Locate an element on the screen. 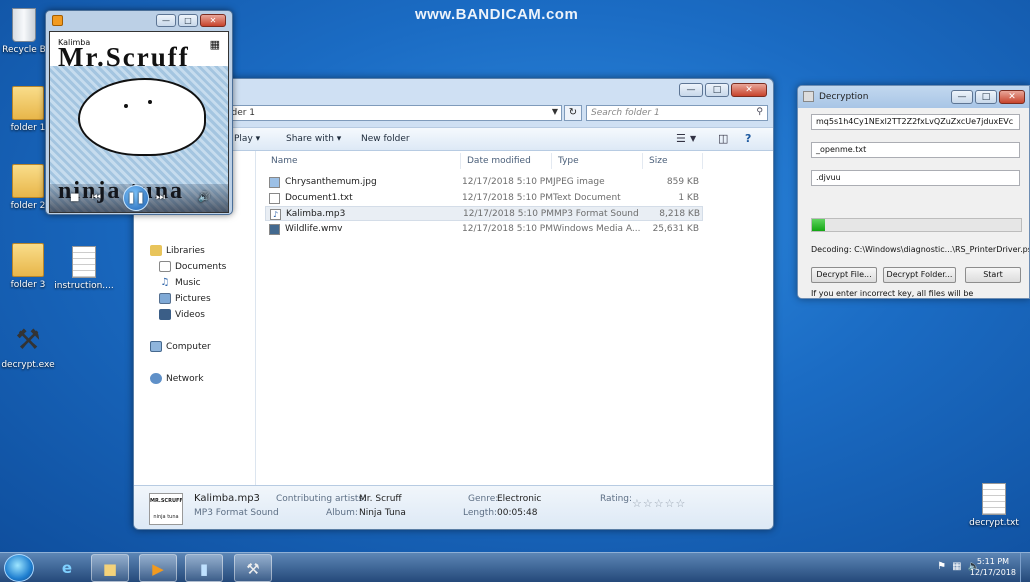 The height and width of the screenshot is (582, 1030). column-header-name: Name is located at coordinates (363, 161).